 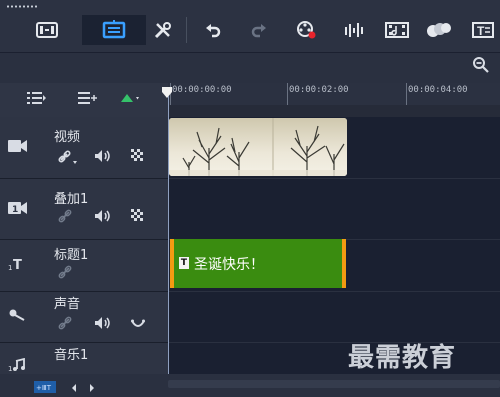 What do you see at coordinates (88, 100) in the screenshot?
I see `chapter-menu-icon` at bounding box center [88, 100].